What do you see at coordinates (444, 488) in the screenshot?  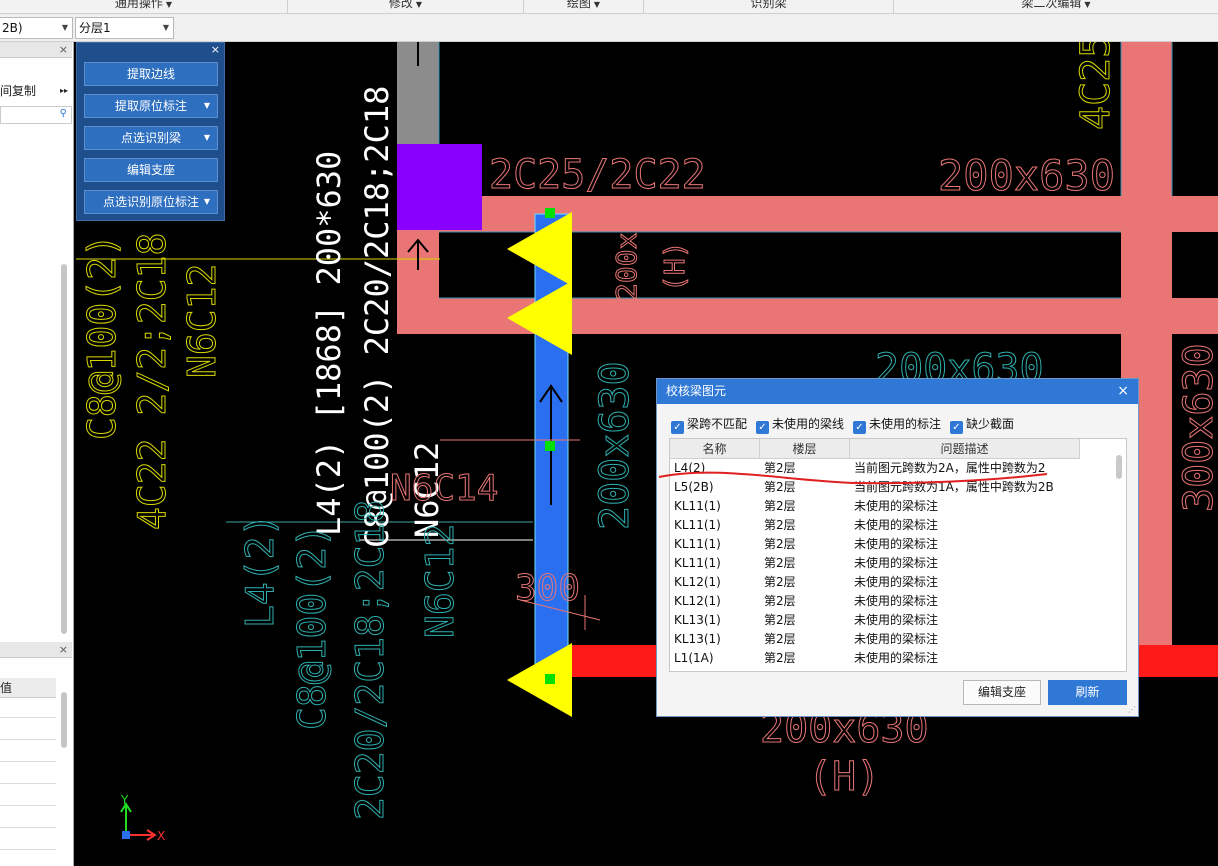 I see `cad-label: N6C14` at bounding box center [444, 488].